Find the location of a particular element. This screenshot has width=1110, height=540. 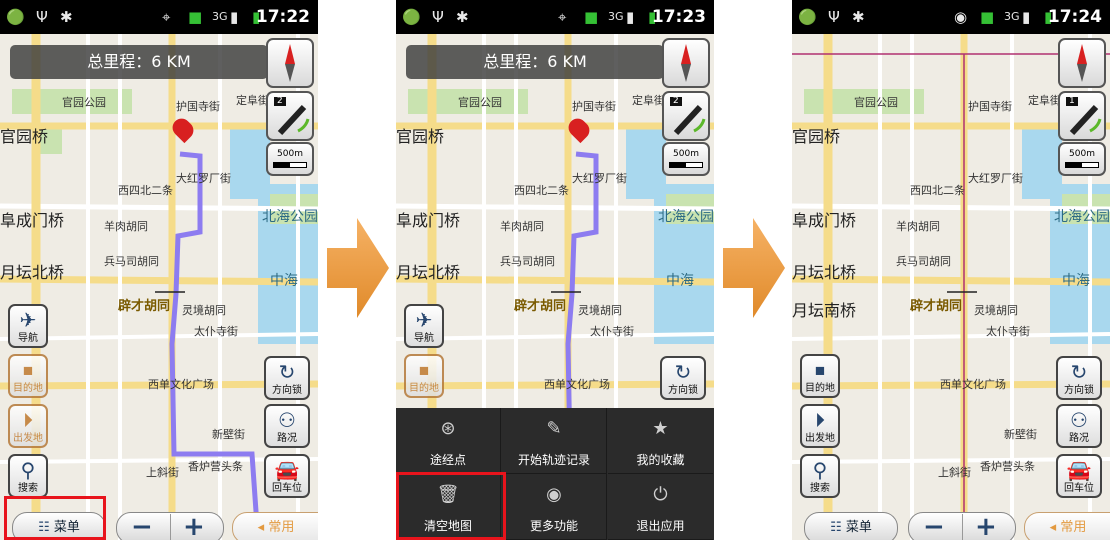

odometer-bar: 总里程：6 KM is located at coordinates (139, 62).